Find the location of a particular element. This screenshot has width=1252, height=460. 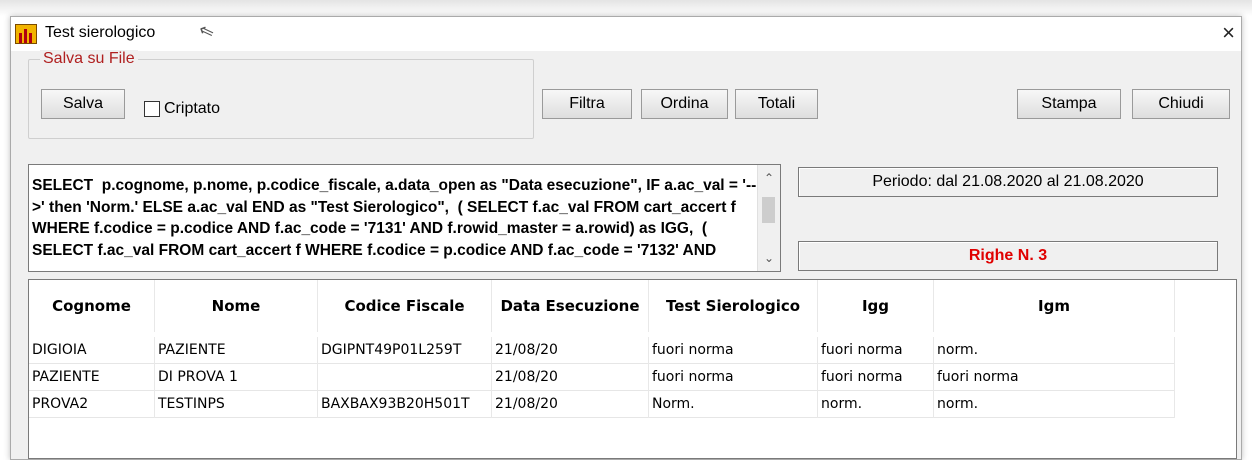

print-button: Stampa is located at coordinates (1069, 104).